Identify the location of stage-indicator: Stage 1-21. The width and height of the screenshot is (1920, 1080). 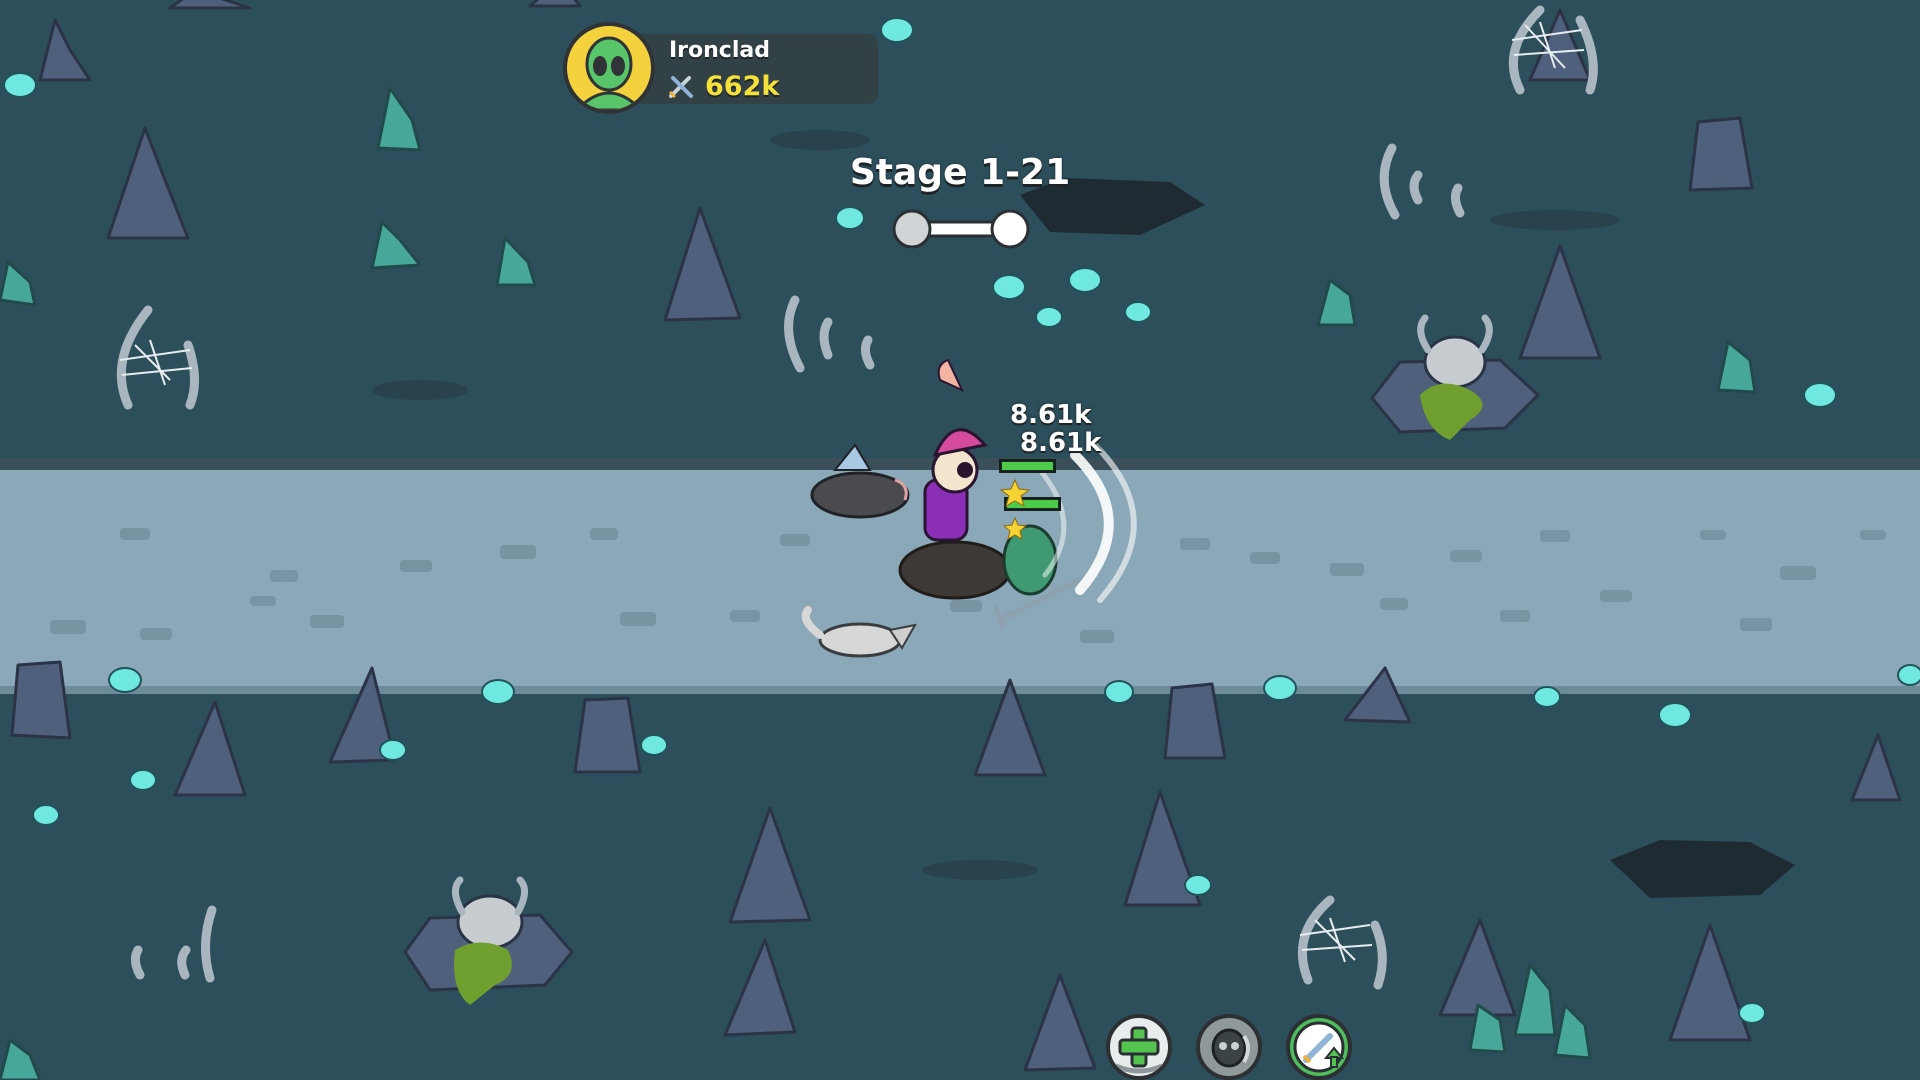
(960, 198).